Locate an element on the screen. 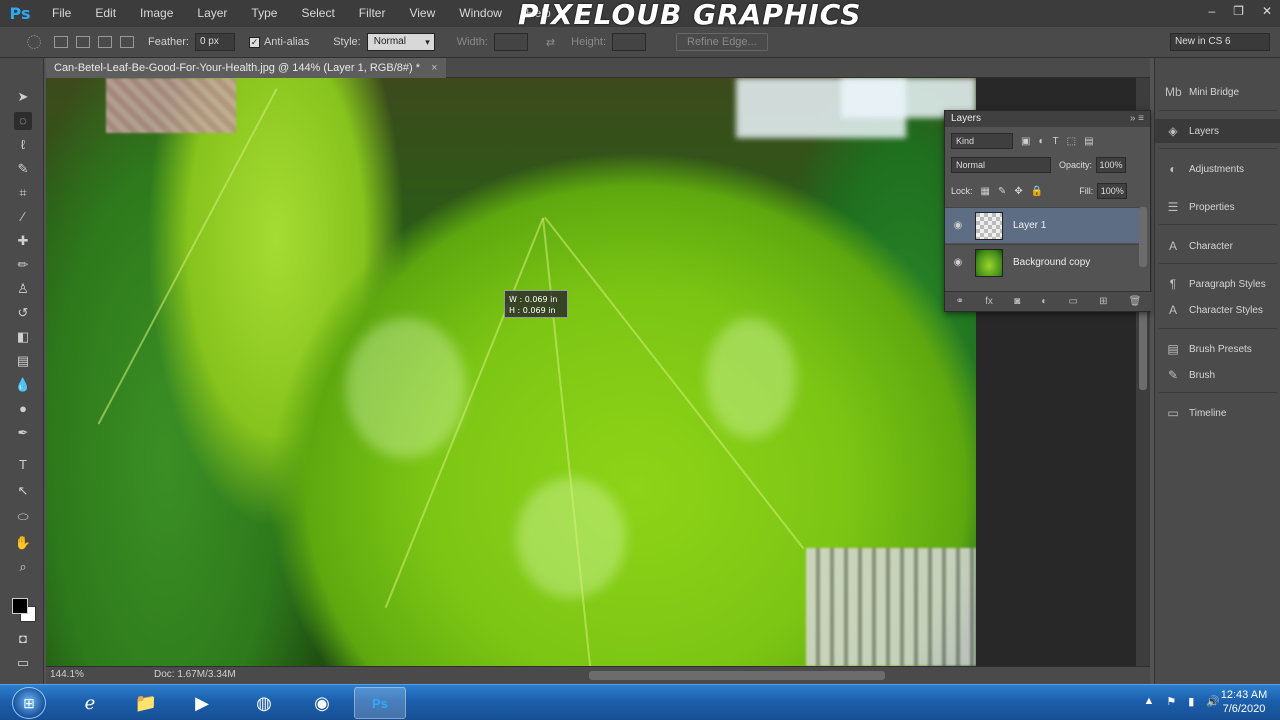  type-tool-icon: T is located at coordinates (23, 465).